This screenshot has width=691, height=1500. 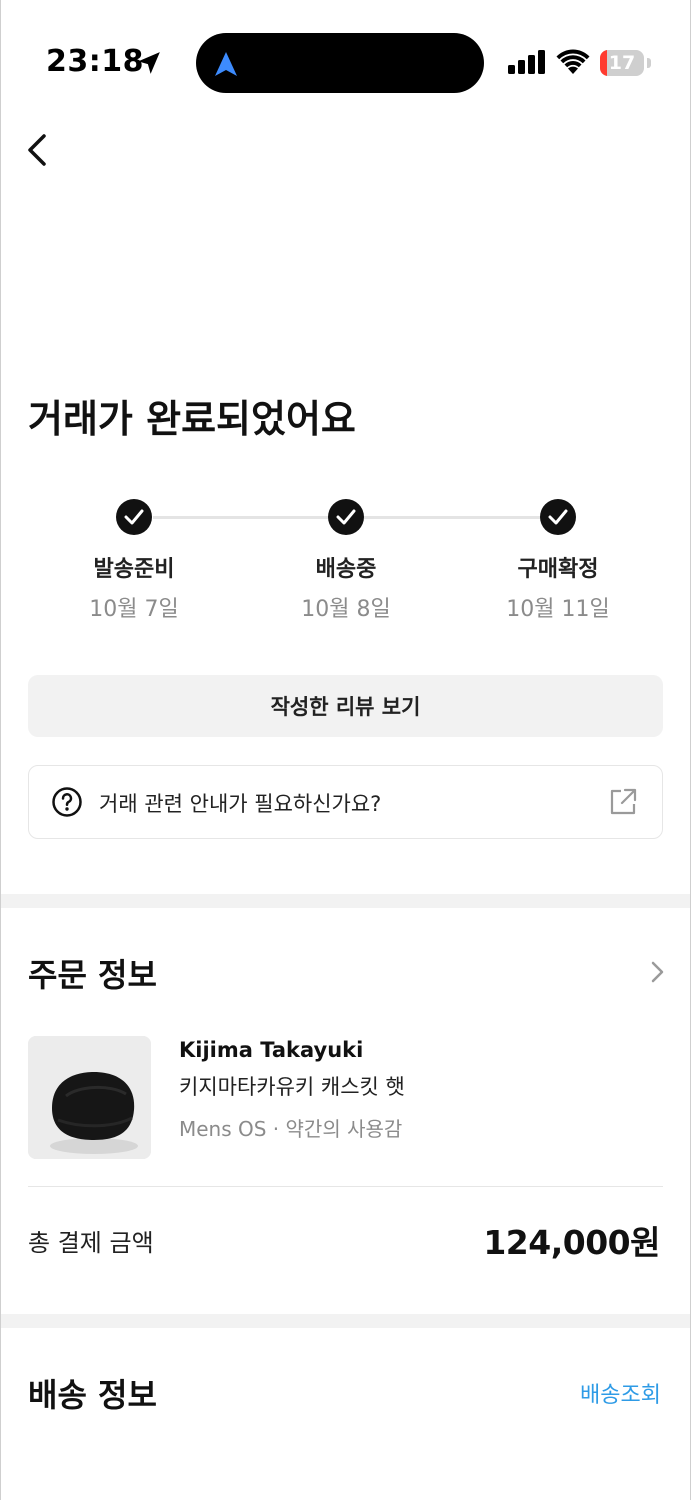 What do you see at coordinates (271, 1050) in the screenshot?
I see `product-brand: Kijima Takayuki` at bounding box center [271, 1050].